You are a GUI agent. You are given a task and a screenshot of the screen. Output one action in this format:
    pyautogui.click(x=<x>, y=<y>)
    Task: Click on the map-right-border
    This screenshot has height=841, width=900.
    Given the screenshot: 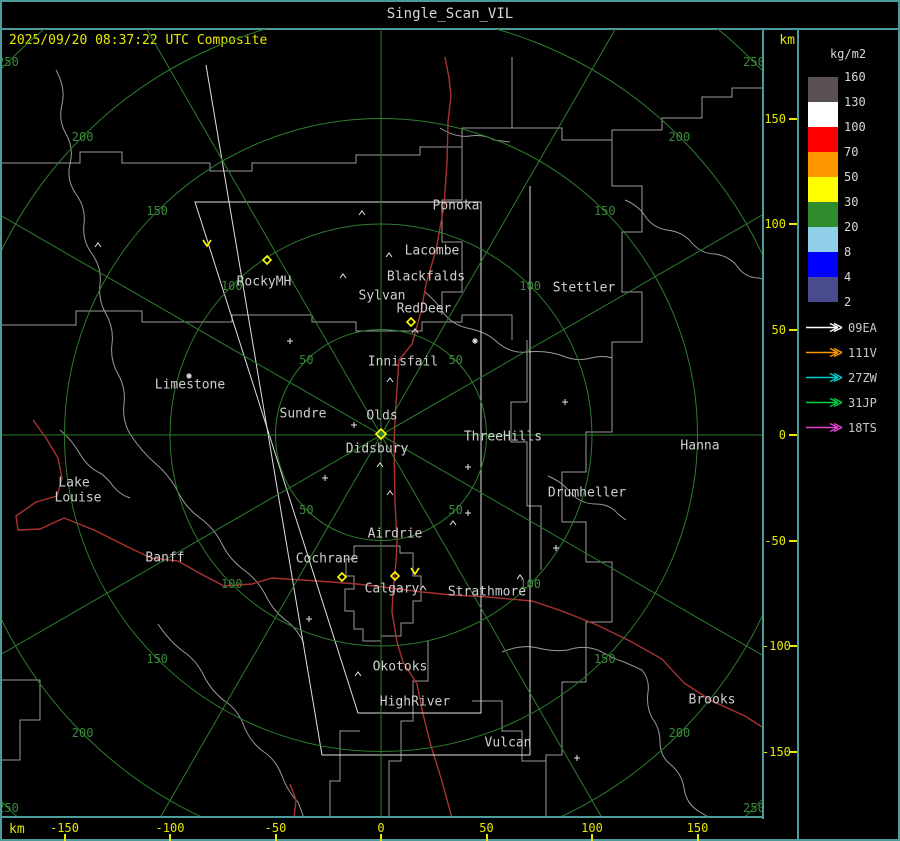 What is the action you would take?
    pyautogui.click(x=763, y=424)
    